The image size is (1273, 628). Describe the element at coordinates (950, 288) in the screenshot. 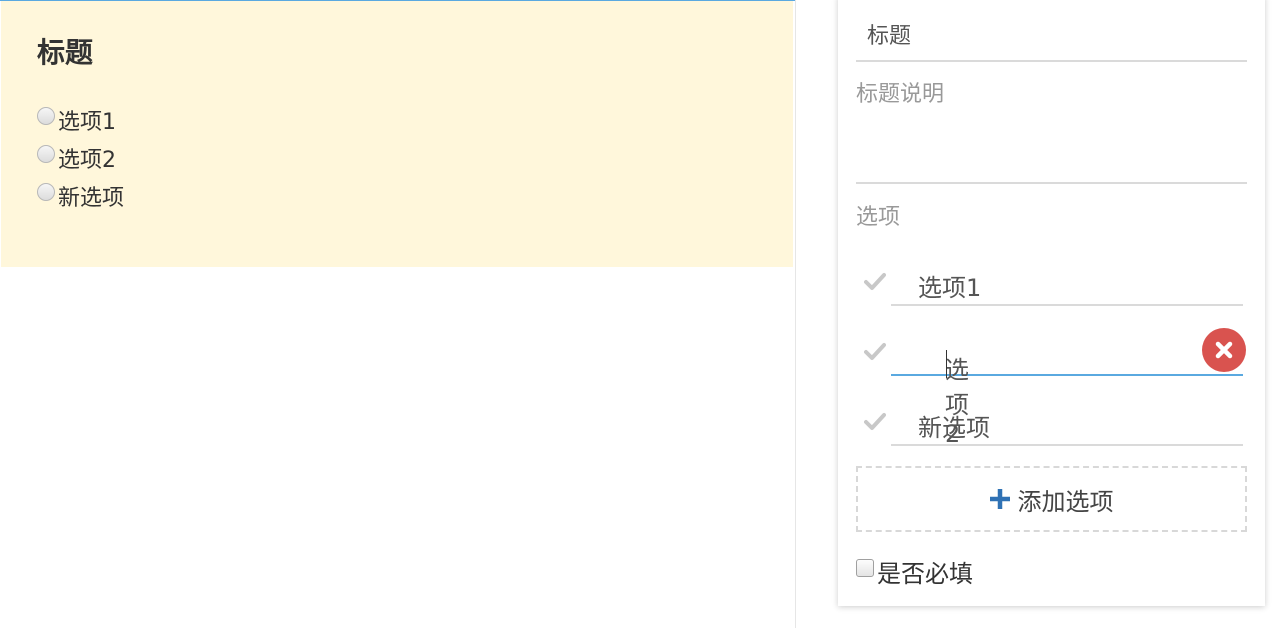

I see `option-input-value: 选项1` at that location.